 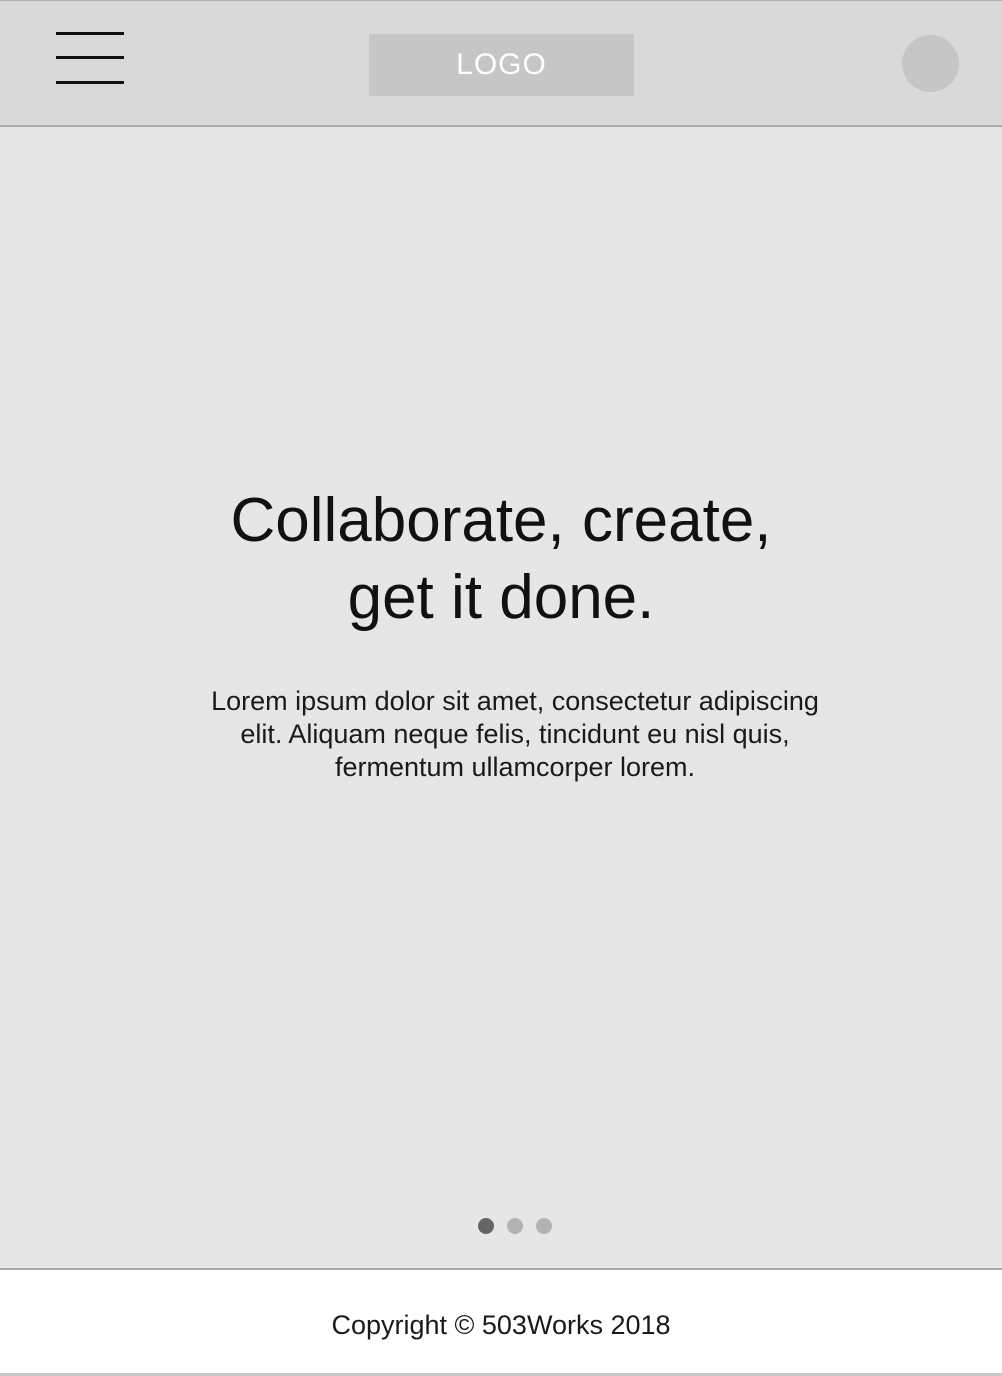 I want to click on logo-placeholder: LOGO, so click(x=501, y=65).